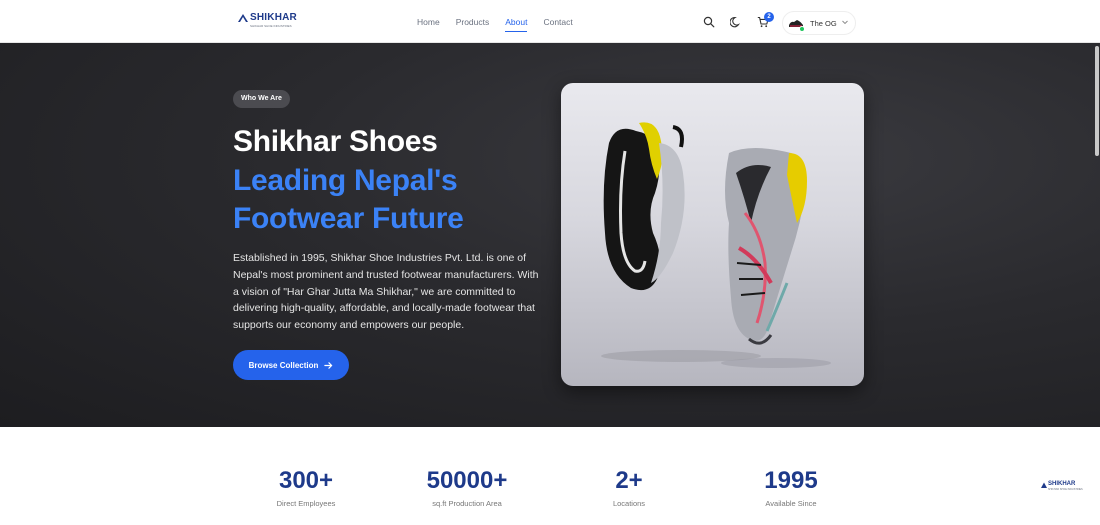 The image size is (1100, 525). Describe the element at coordinates (345, 180) in the screenshot. I see `hero-subtitle-line1: Leading Nepal's` at that location.